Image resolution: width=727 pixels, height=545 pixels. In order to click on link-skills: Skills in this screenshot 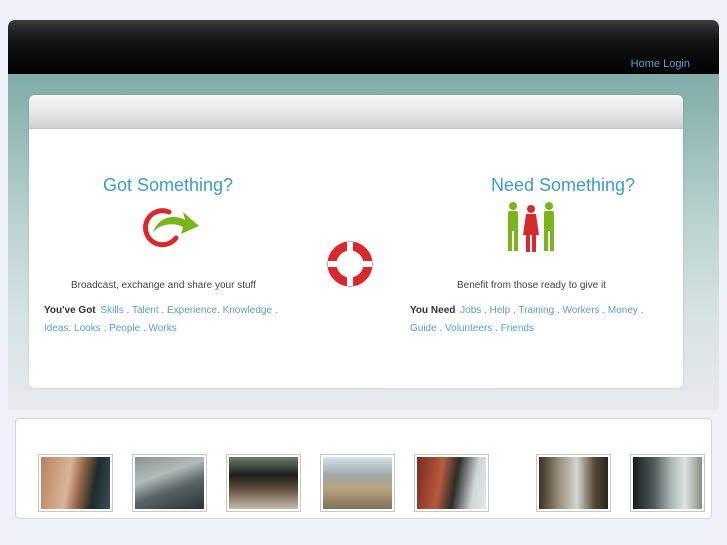, I will do `click(111, 310)`.